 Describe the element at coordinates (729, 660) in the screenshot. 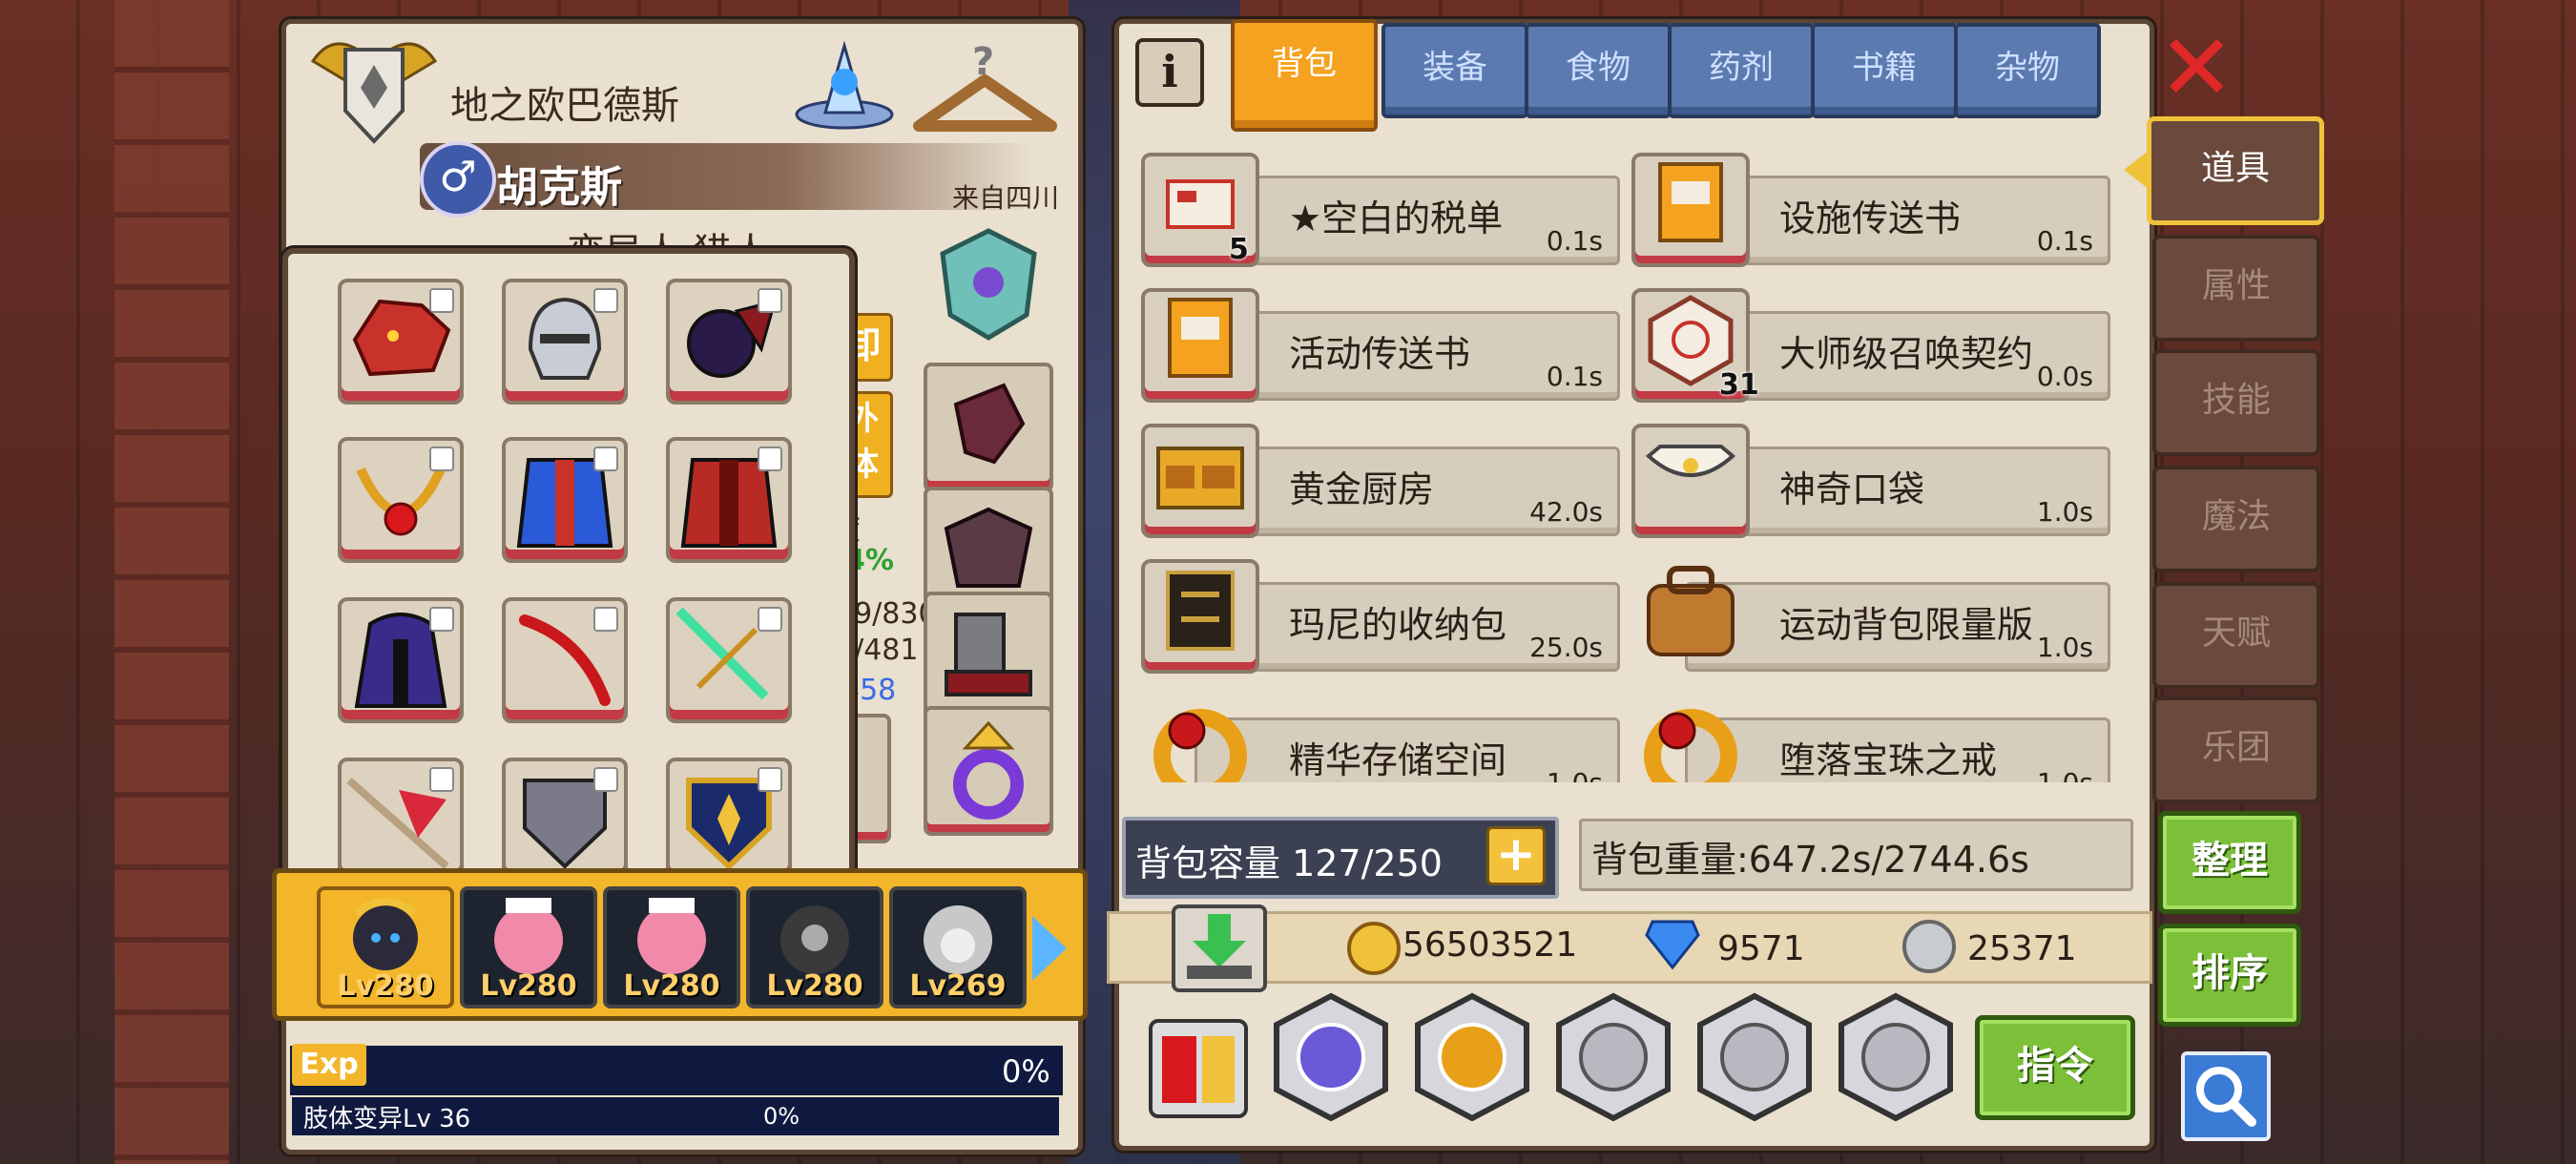

I see `jade-sword-slot` at that location.